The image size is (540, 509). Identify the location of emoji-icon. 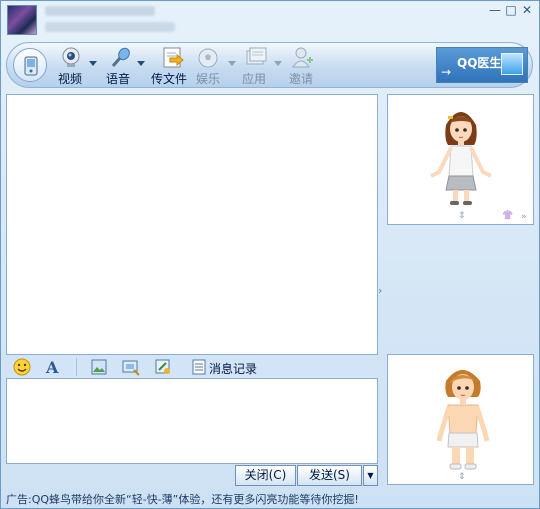
(22, 367).